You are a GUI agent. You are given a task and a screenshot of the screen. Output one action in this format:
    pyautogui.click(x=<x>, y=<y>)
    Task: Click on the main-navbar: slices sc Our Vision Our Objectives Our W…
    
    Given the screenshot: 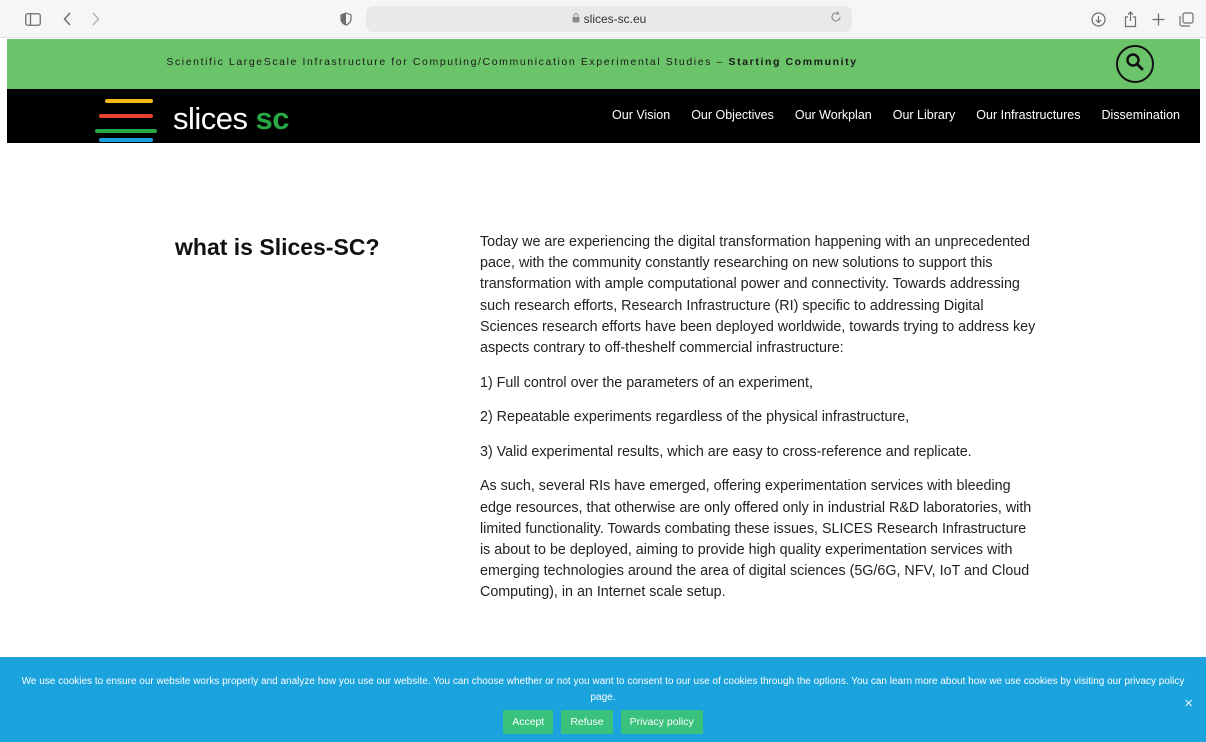 What is the action you would take?
    pyautogui.click(x=603, y=116)
    